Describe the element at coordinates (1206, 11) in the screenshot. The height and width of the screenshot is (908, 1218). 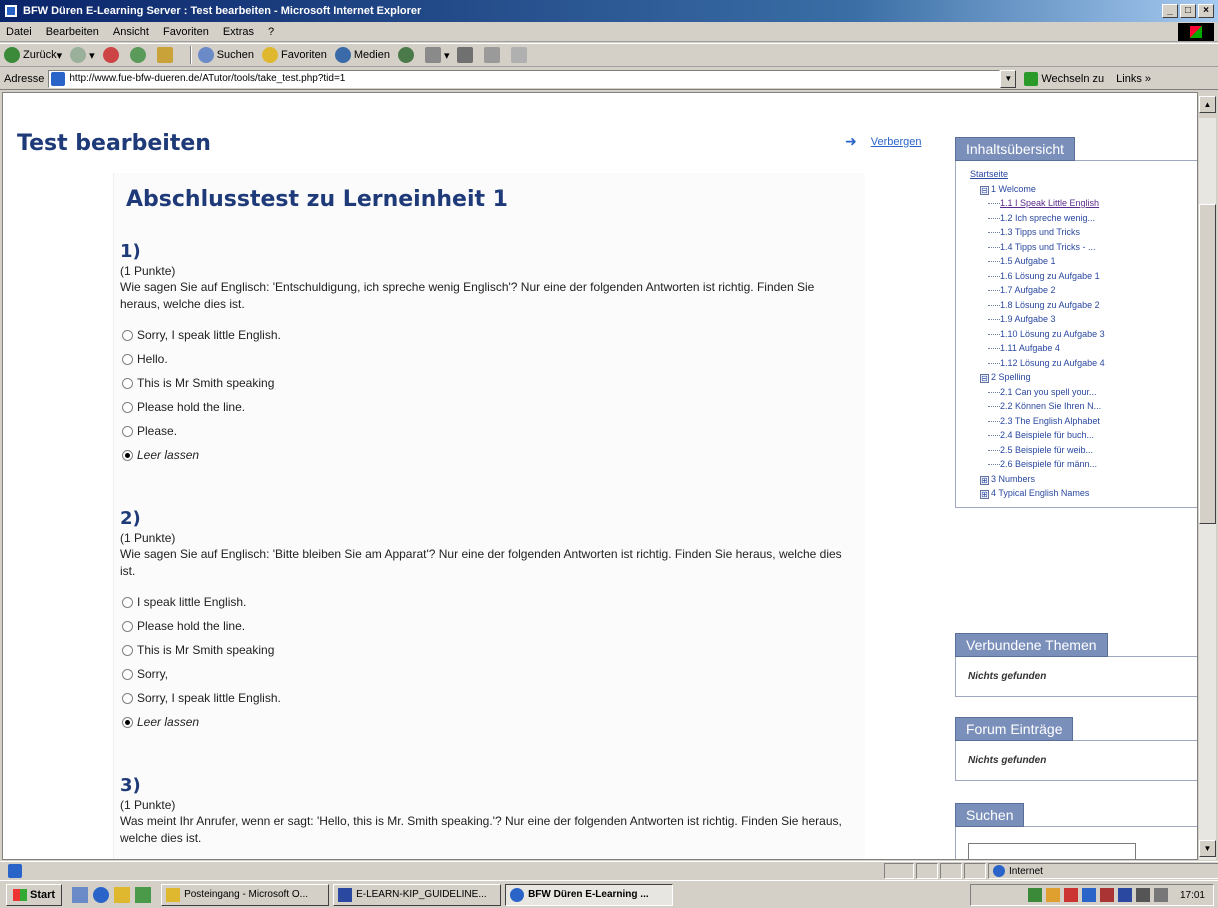
I see `close-button: ×` at that location.